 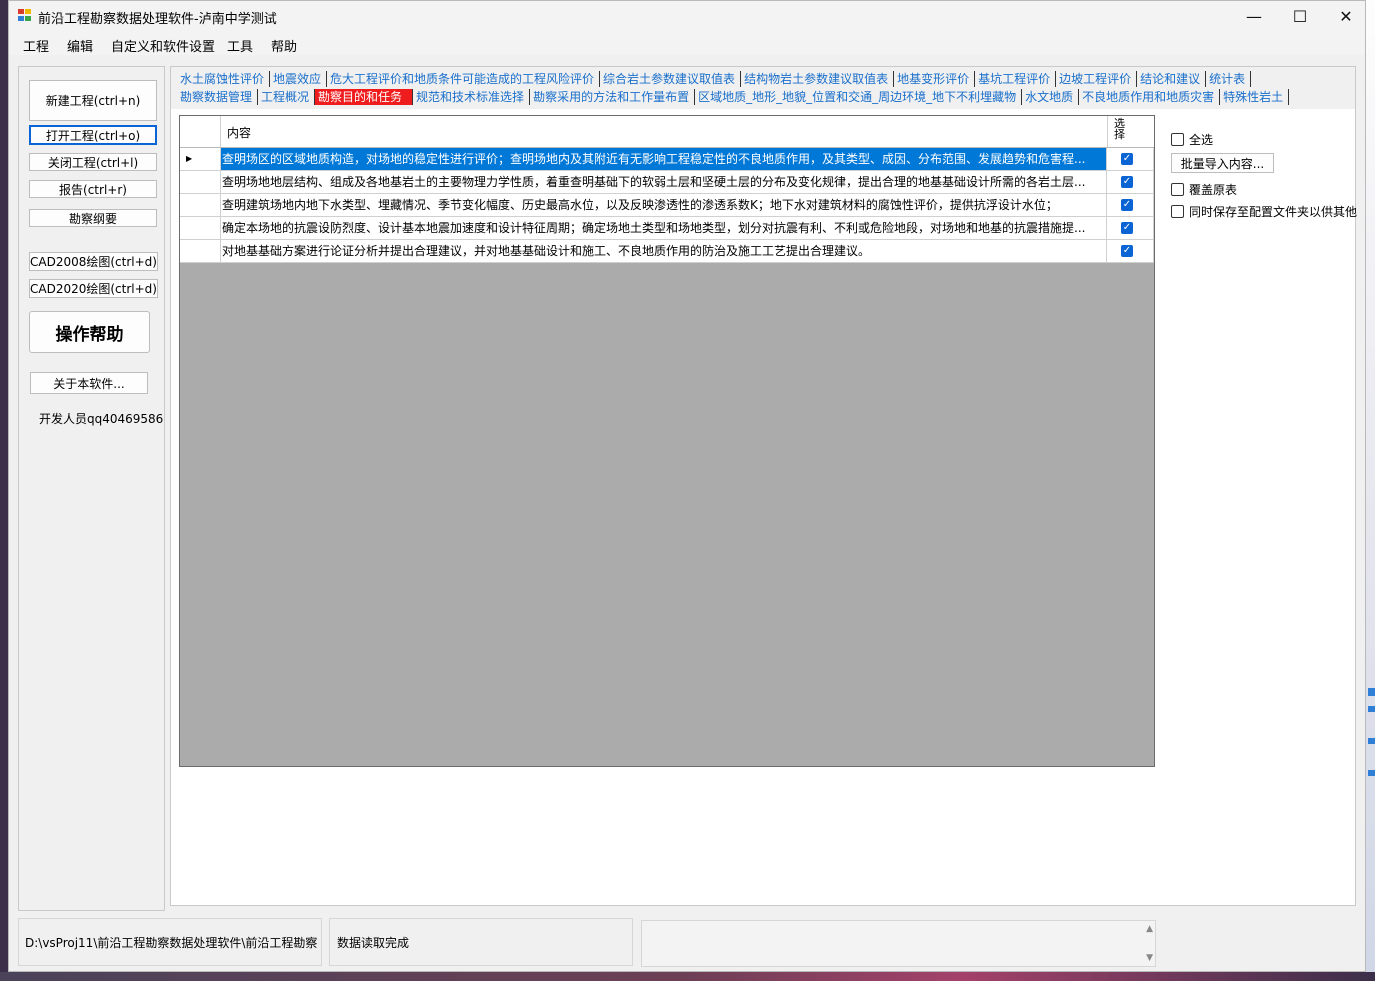 I want to click on tab-risk-evaluation: 危大工程评价和地质条件可能造成的工程风险评价, so click(x=464, y=79).